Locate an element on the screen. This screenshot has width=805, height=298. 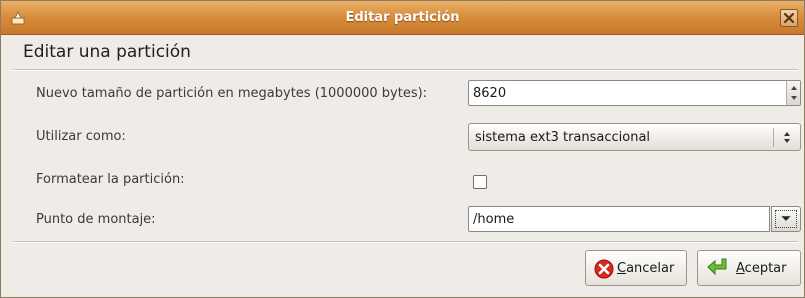
ok-button: Aceptar is located at coordinates (749, 268).